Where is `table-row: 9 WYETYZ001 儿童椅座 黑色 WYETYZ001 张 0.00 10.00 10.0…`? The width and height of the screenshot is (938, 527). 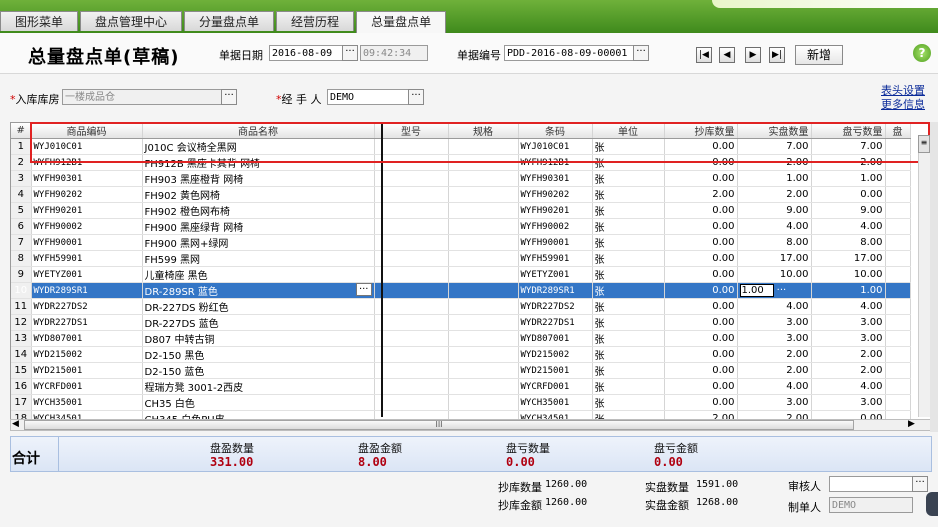 table-row: 9 WYETYZ001 儿童椅座 黑色 WYETYZ001 张 0.00 10.00 10.0… is located at coordinates (461, 274).